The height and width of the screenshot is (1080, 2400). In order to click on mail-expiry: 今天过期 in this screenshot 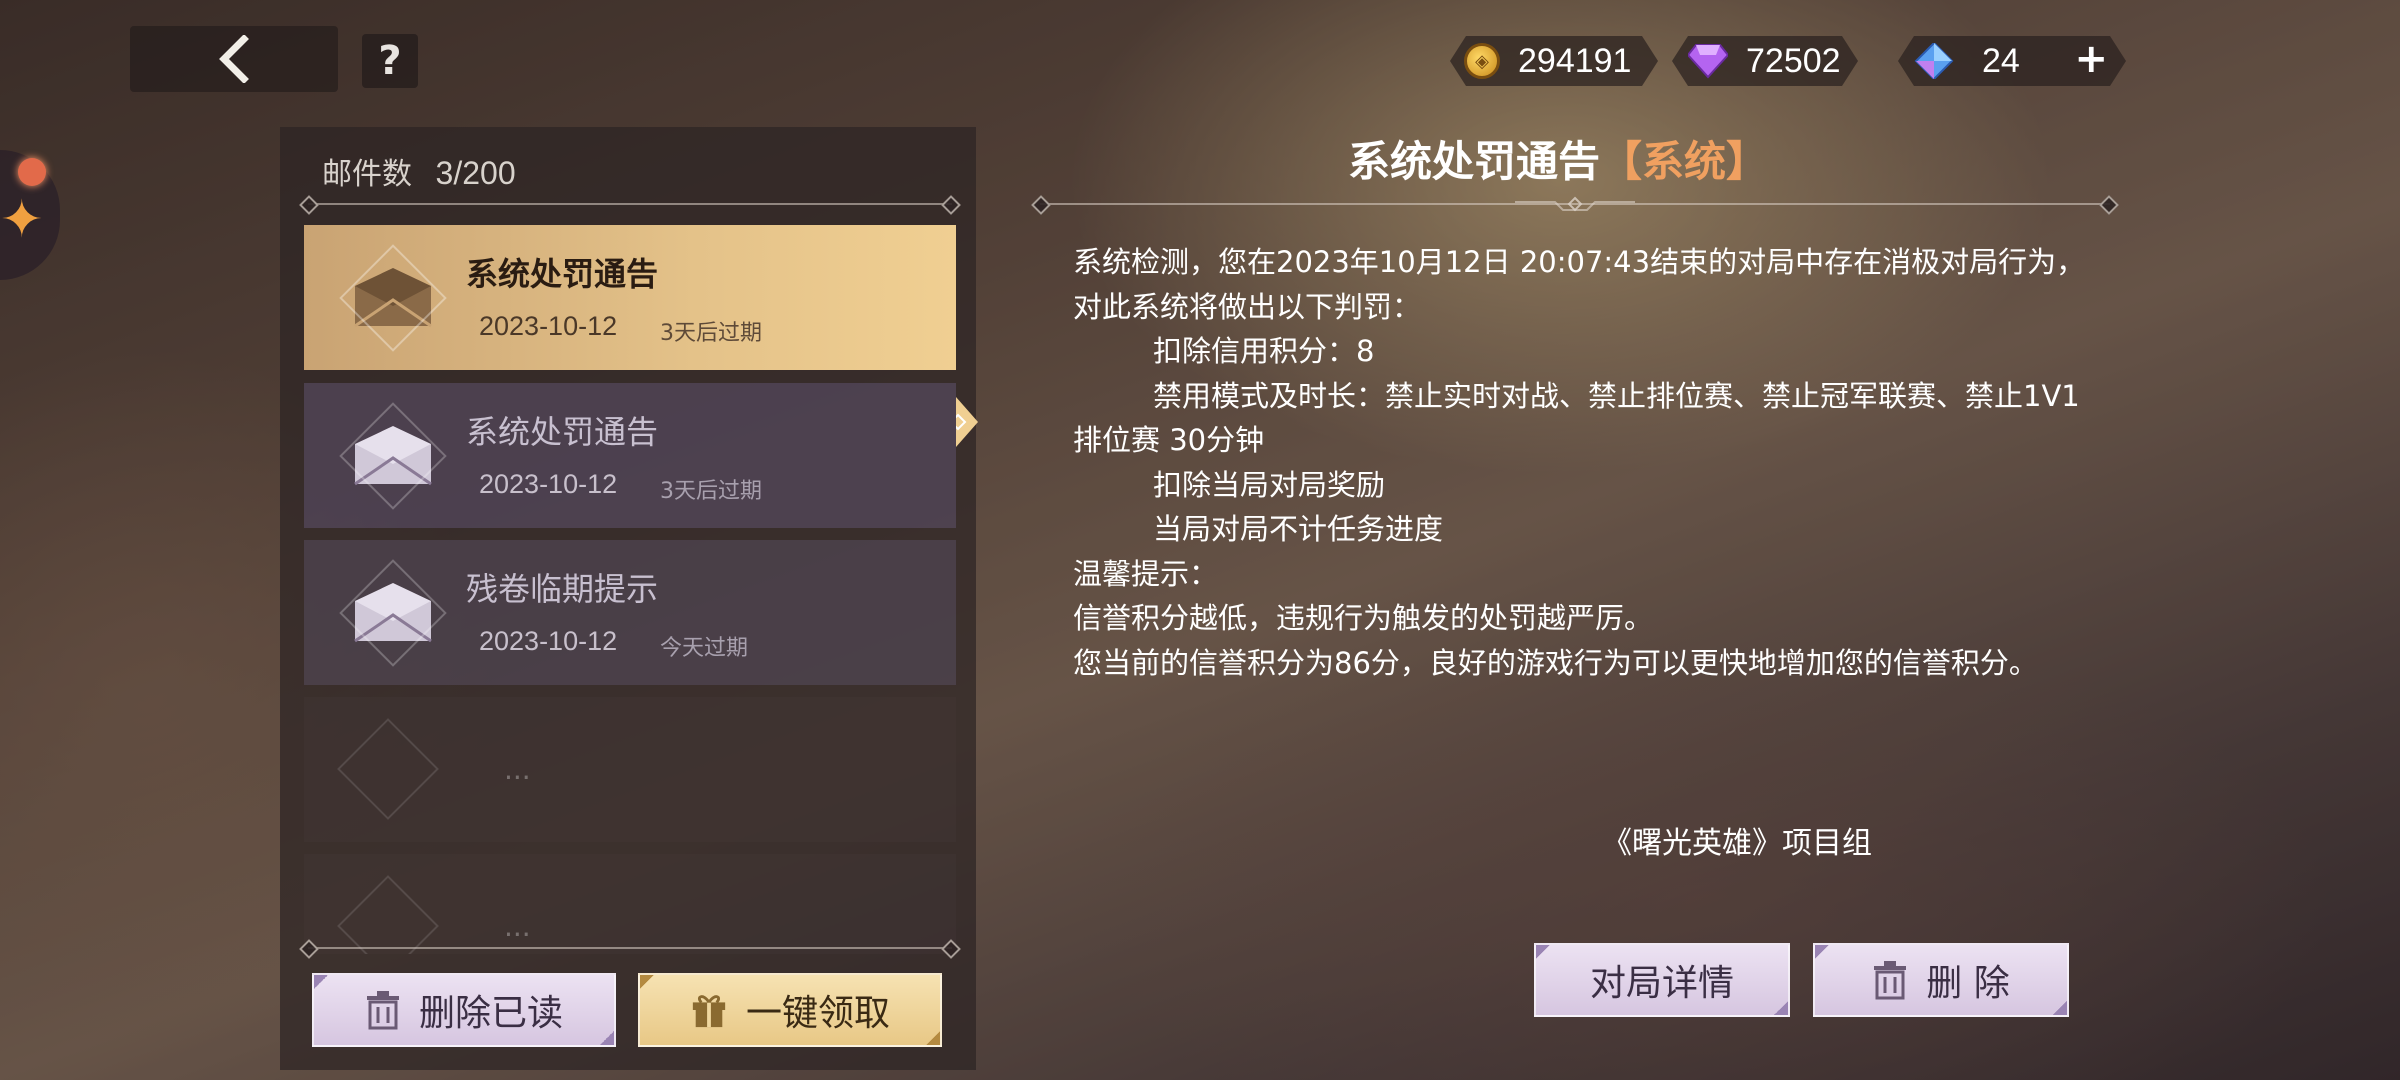, I will do `click(704, 648)`.